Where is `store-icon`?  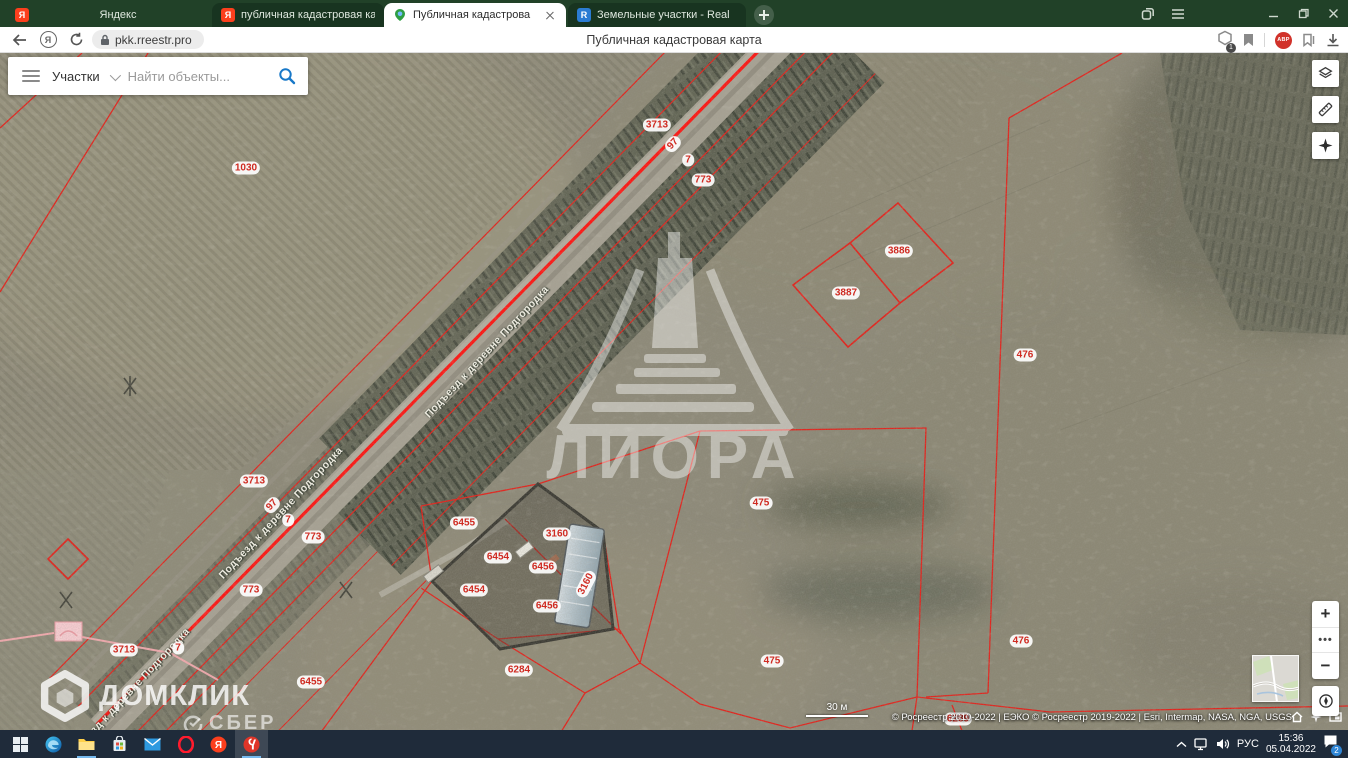 store-icon is located at coordinates (119, 743).